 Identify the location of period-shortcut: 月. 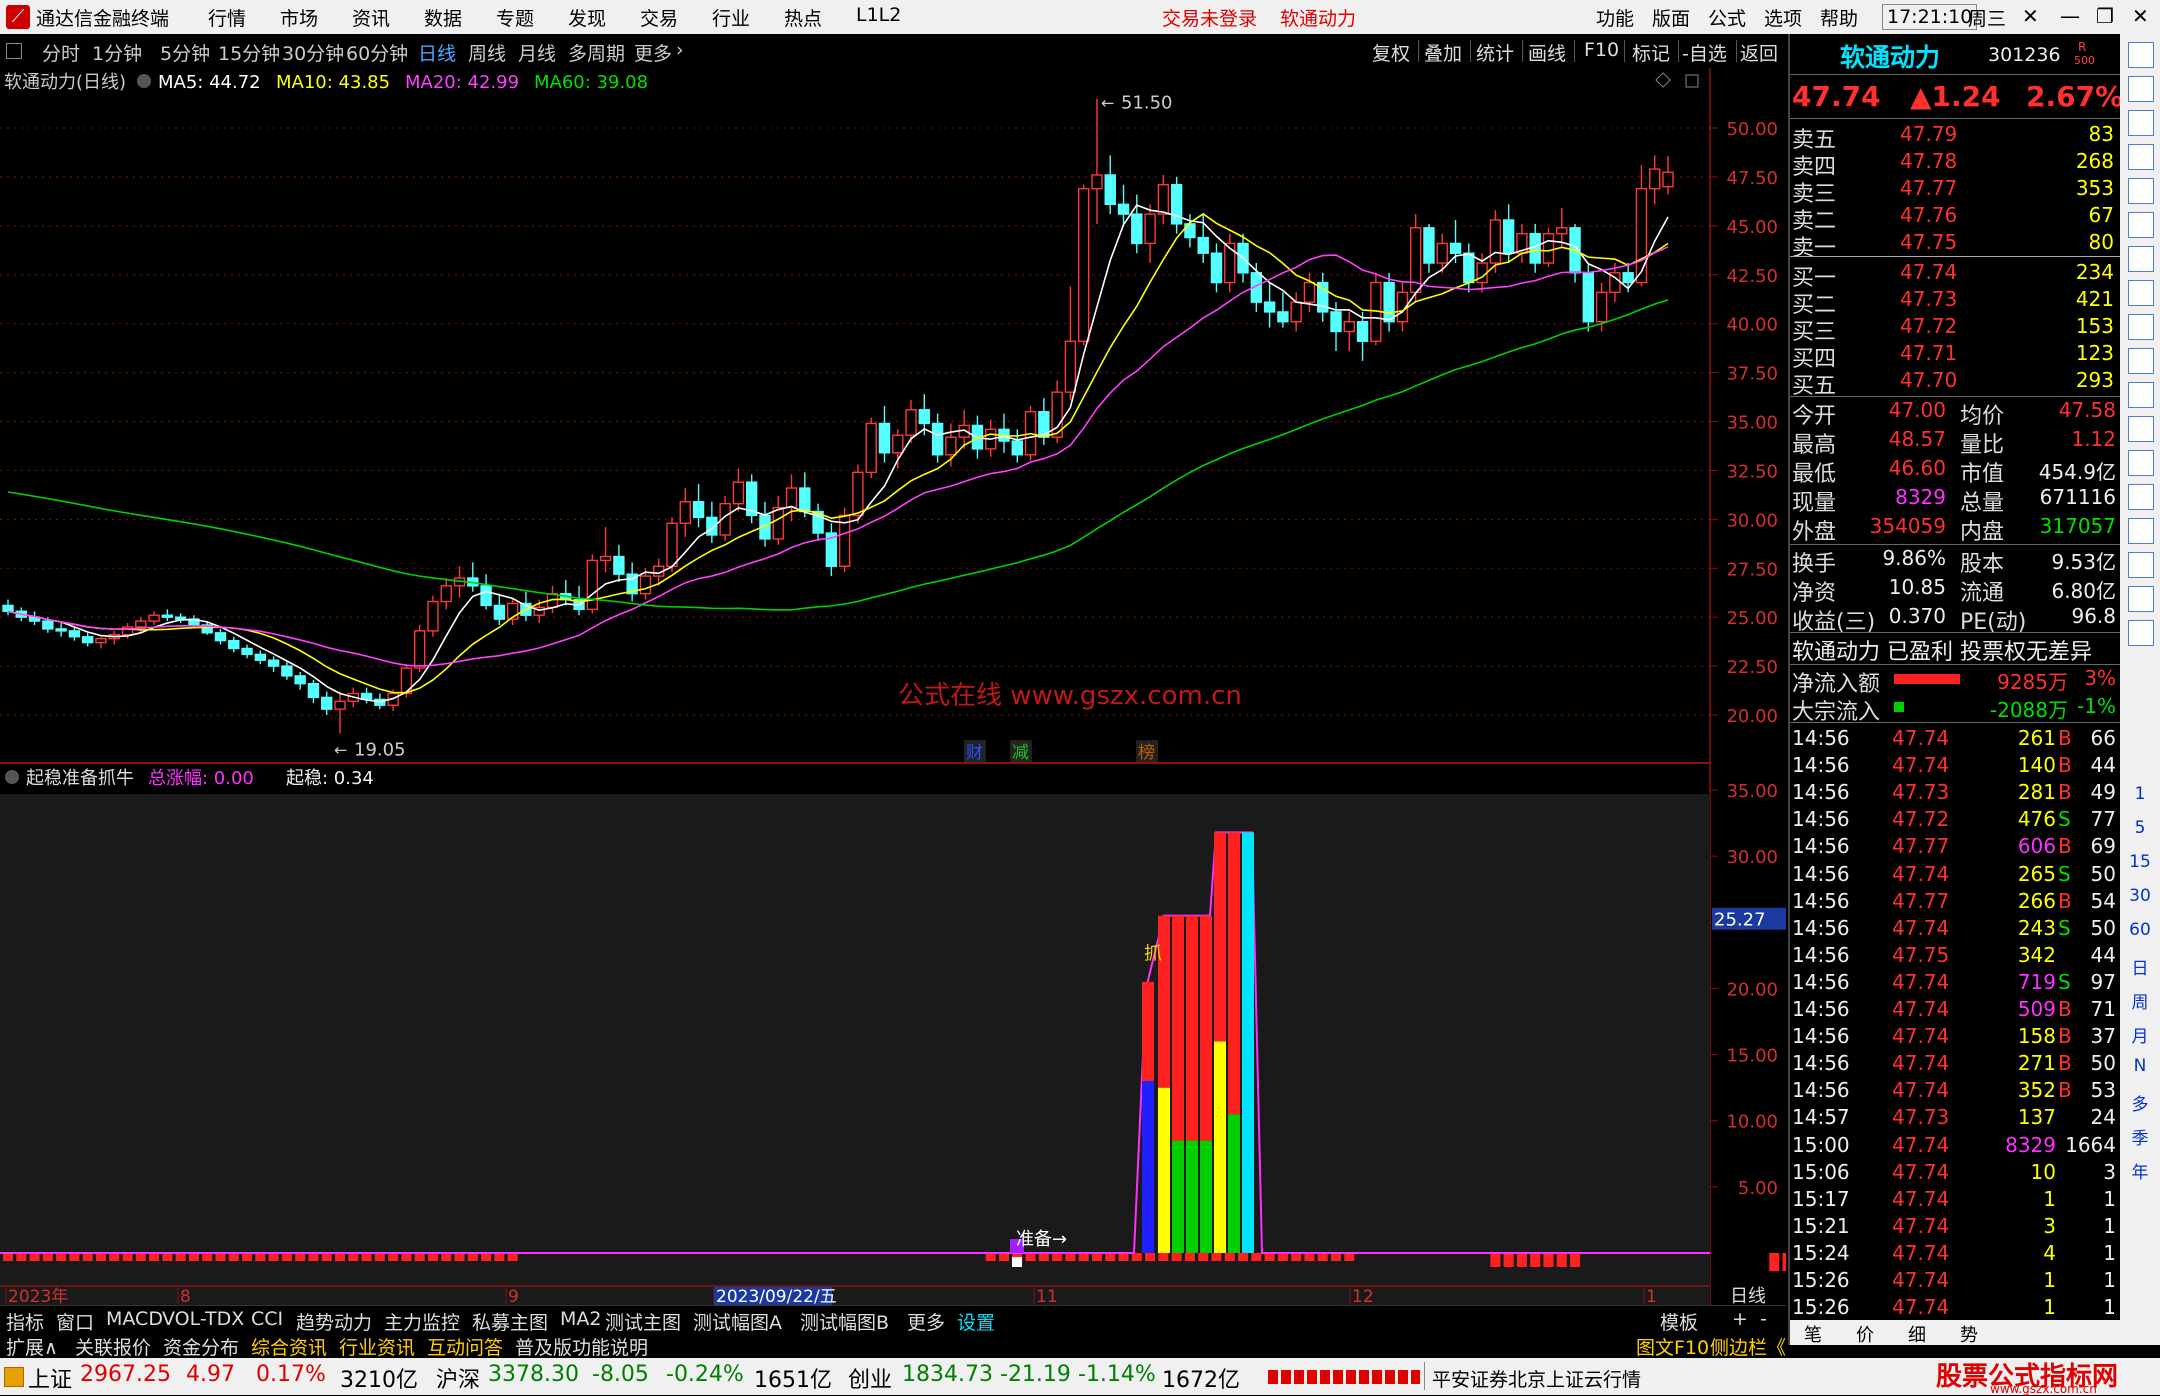
(2140, 1034).